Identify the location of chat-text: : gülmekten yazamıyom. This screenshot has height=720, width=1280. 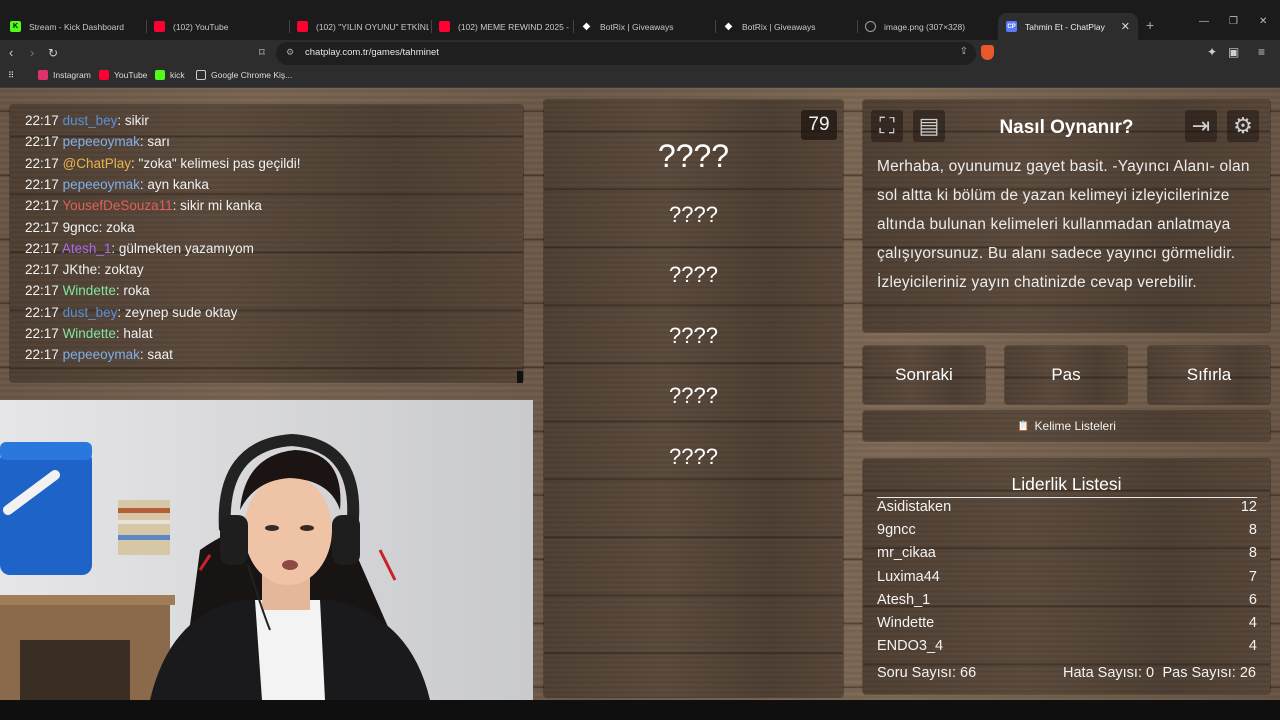
(182, 248).